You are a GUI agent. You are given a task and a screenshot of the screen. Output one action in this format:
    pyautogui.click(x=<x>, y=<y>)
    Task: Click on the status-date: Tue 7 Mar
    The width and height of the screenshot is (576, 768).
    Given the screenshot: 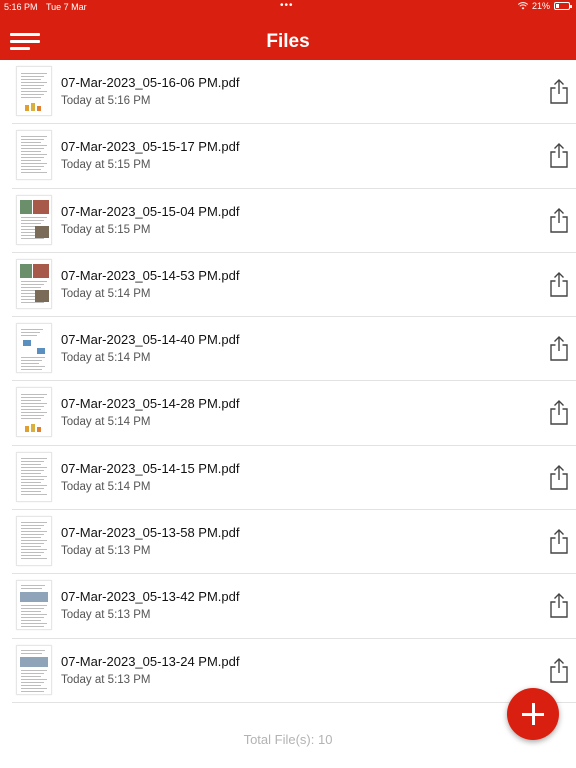 What is the action you would take?
    pyautogui.click(x=66, y=7)
    